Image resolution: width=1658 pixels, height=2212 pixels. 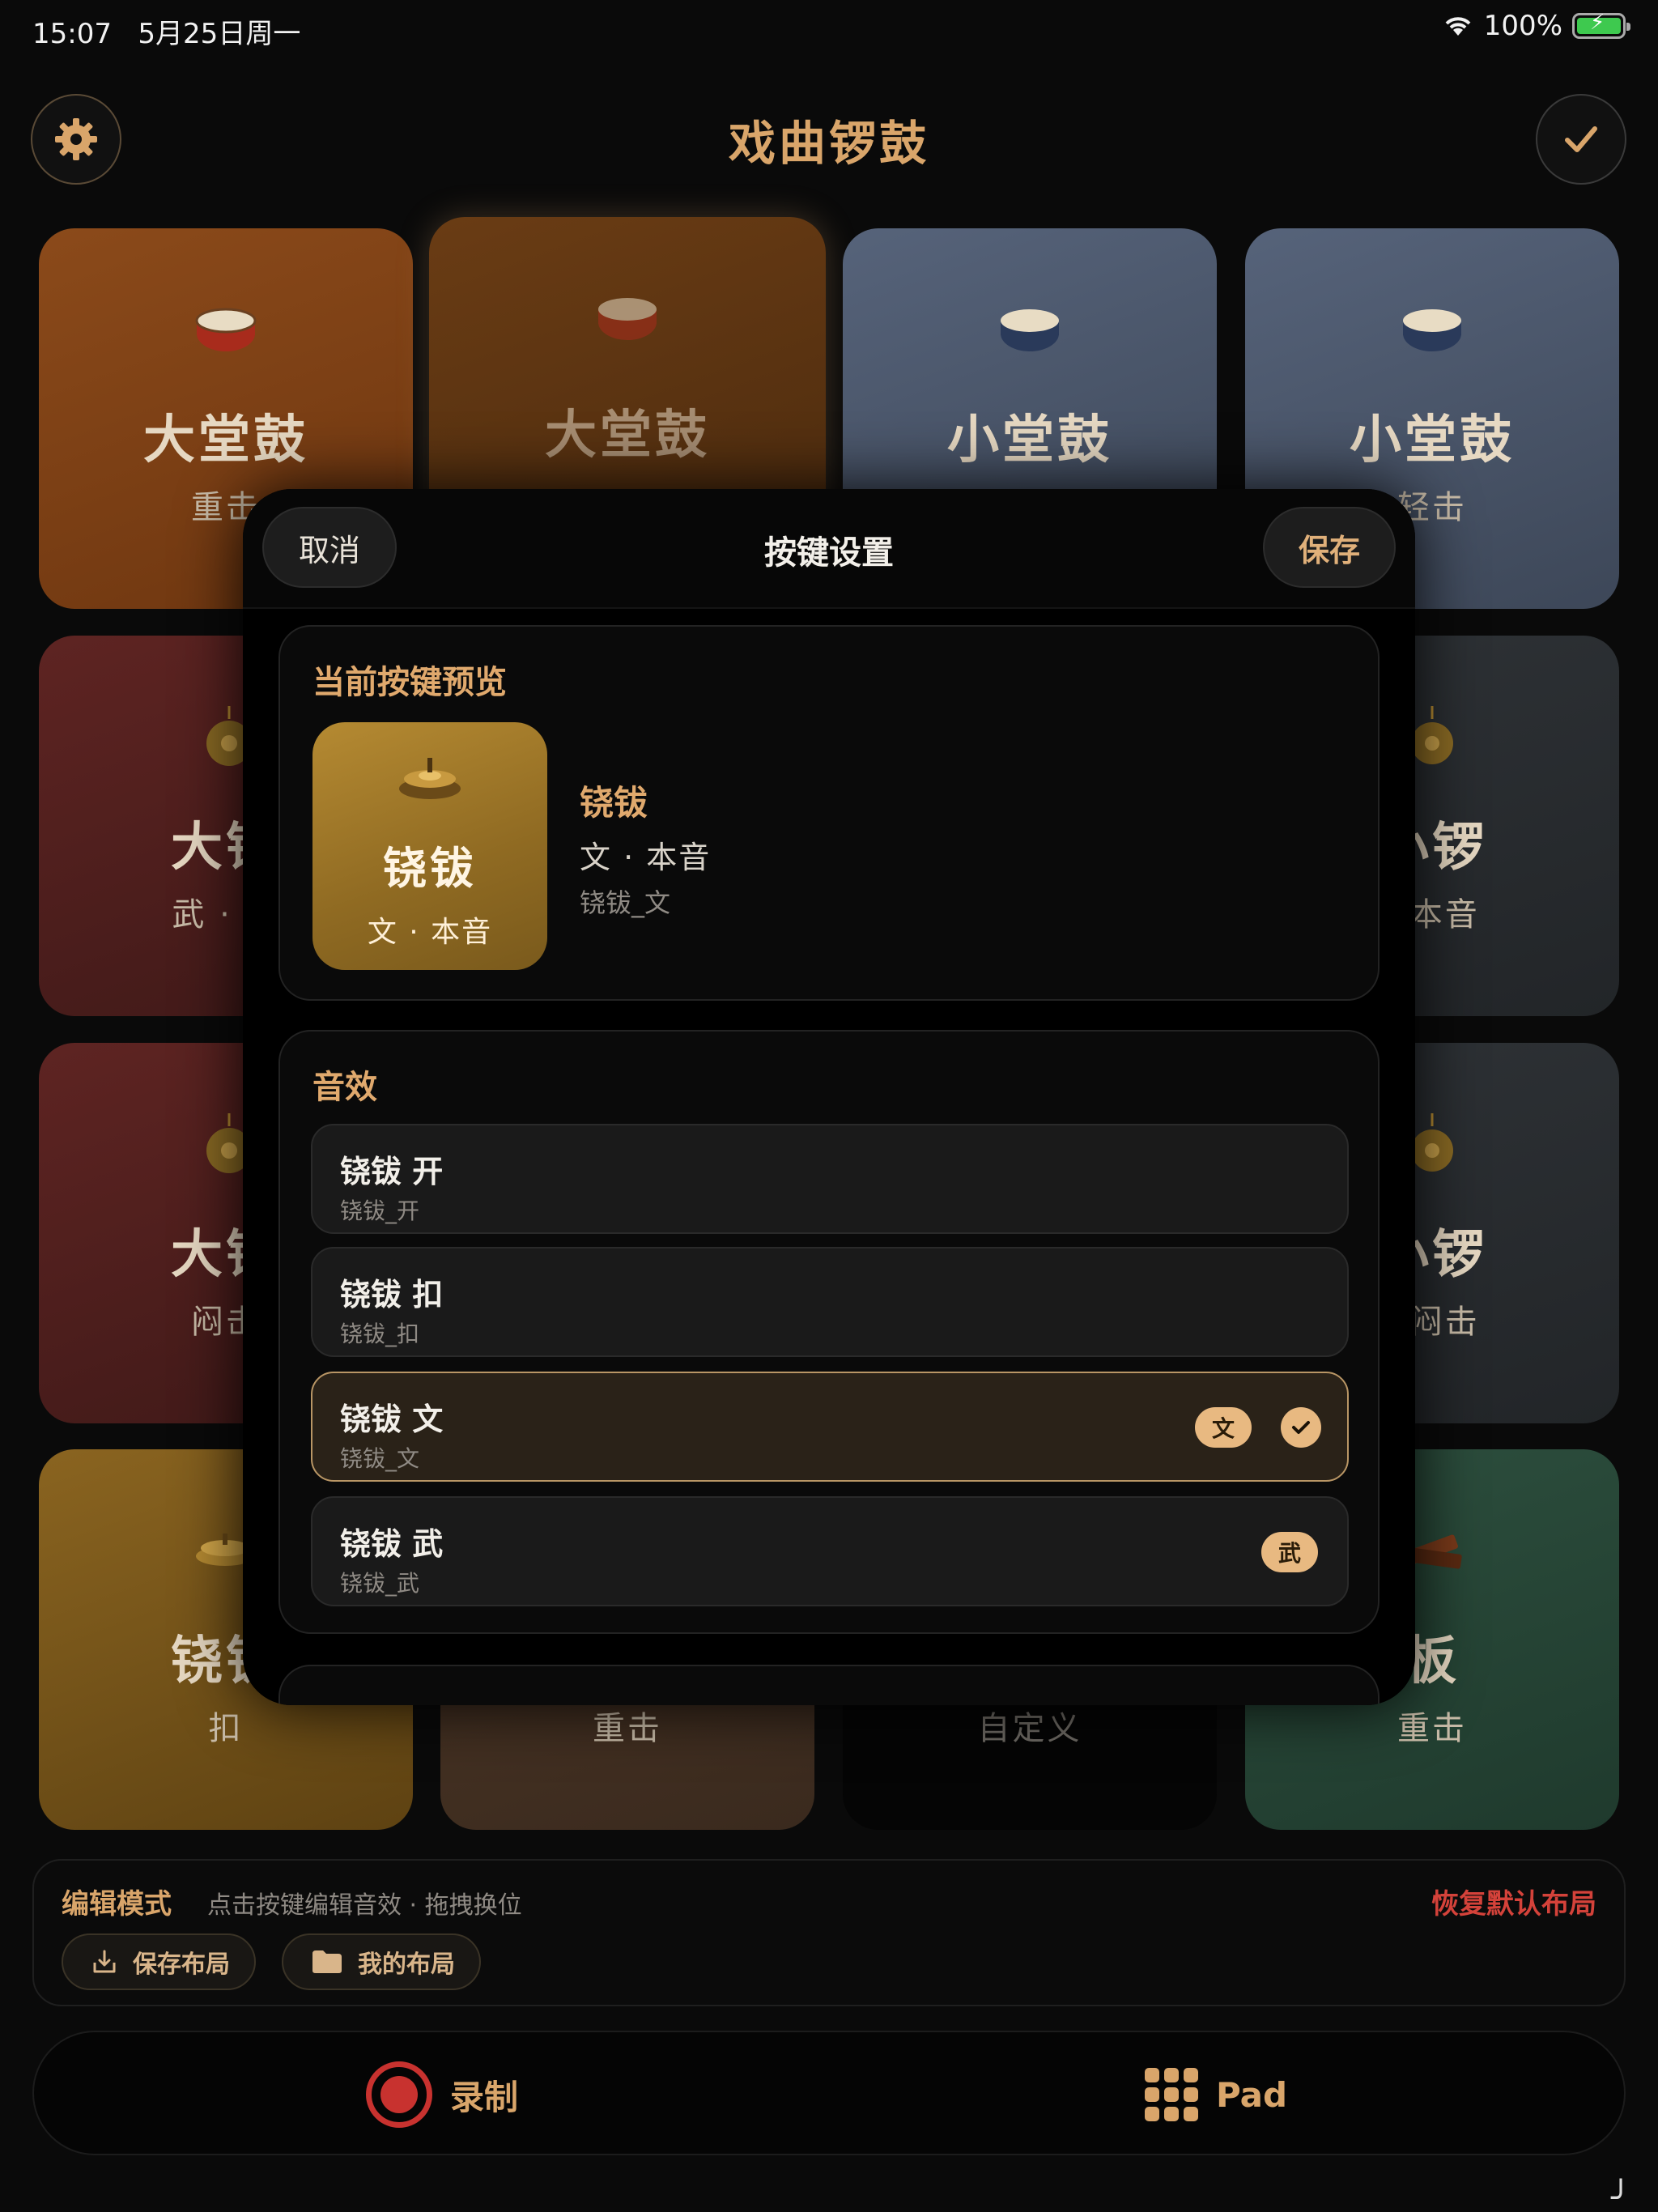 What do you see at coordinates (364, 1906) in the screenshot?
I see `edit-mode-hint: 点击按键编辑音效 · 拖拽换位` at bounding box center [364, 1906].